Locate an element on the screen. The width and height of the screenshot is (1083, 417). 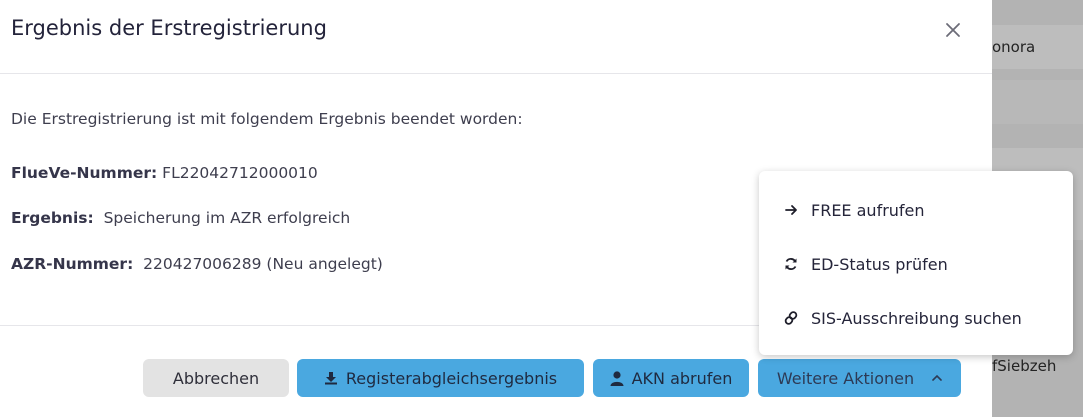
register-result-label: Registerabgleichsergebnis is located at coordinates (451, 378).